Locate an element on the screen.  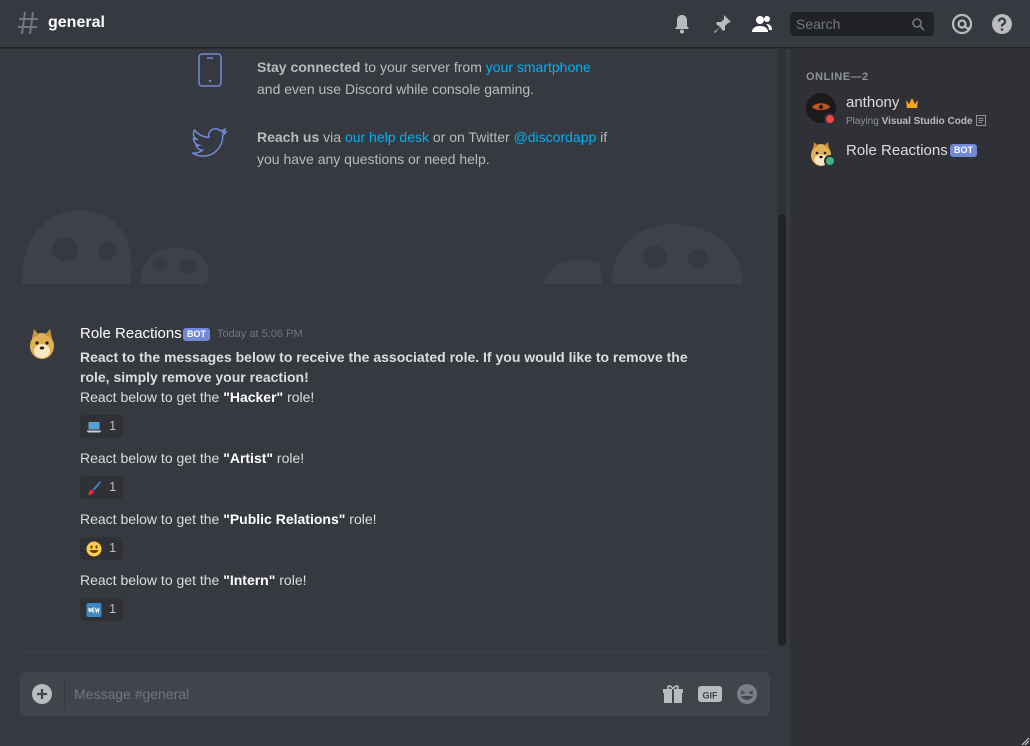
message-author: Role Reactions is located at coordinates (131, 333).